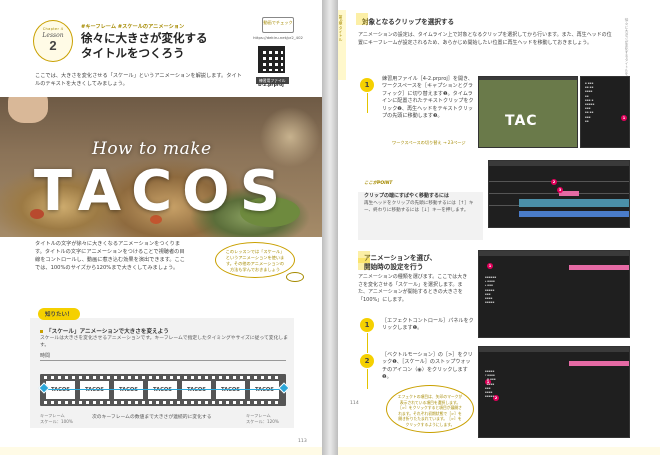 Image resolution: width=660 pixels, height=455 pixels. Describe the element at coordinates (163, 390) in the screenshot. I see `scale-arrow` at that location.